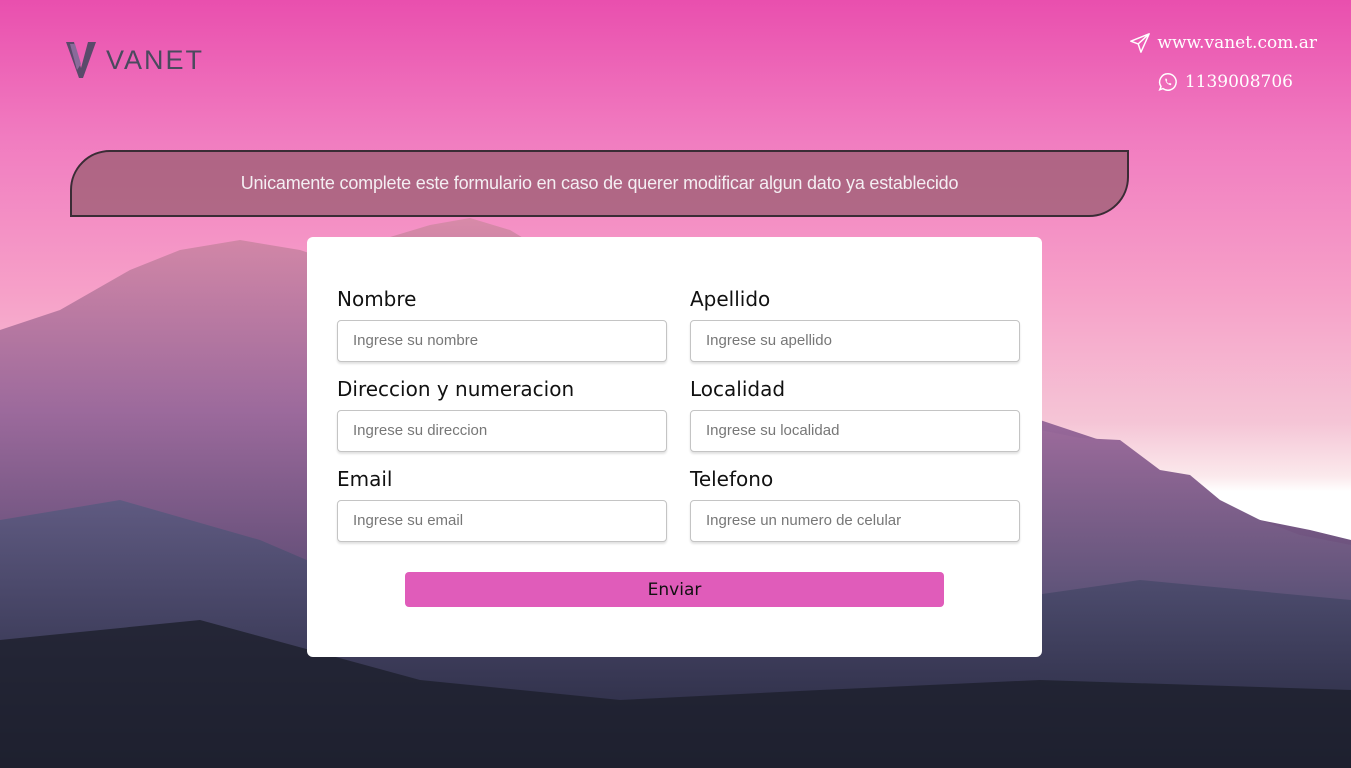  Describe the element at coordinates (502, 521) in the screenshot. I see `email-input: Ingrese su email` at that location.